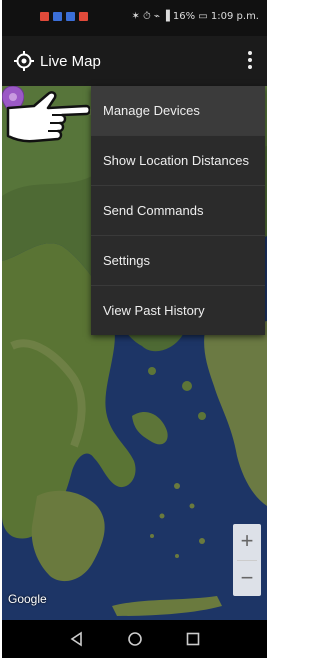  Describe the element at coordinates (134, 61) in the screenshot. I see `app-bar: Live Map` at that location.